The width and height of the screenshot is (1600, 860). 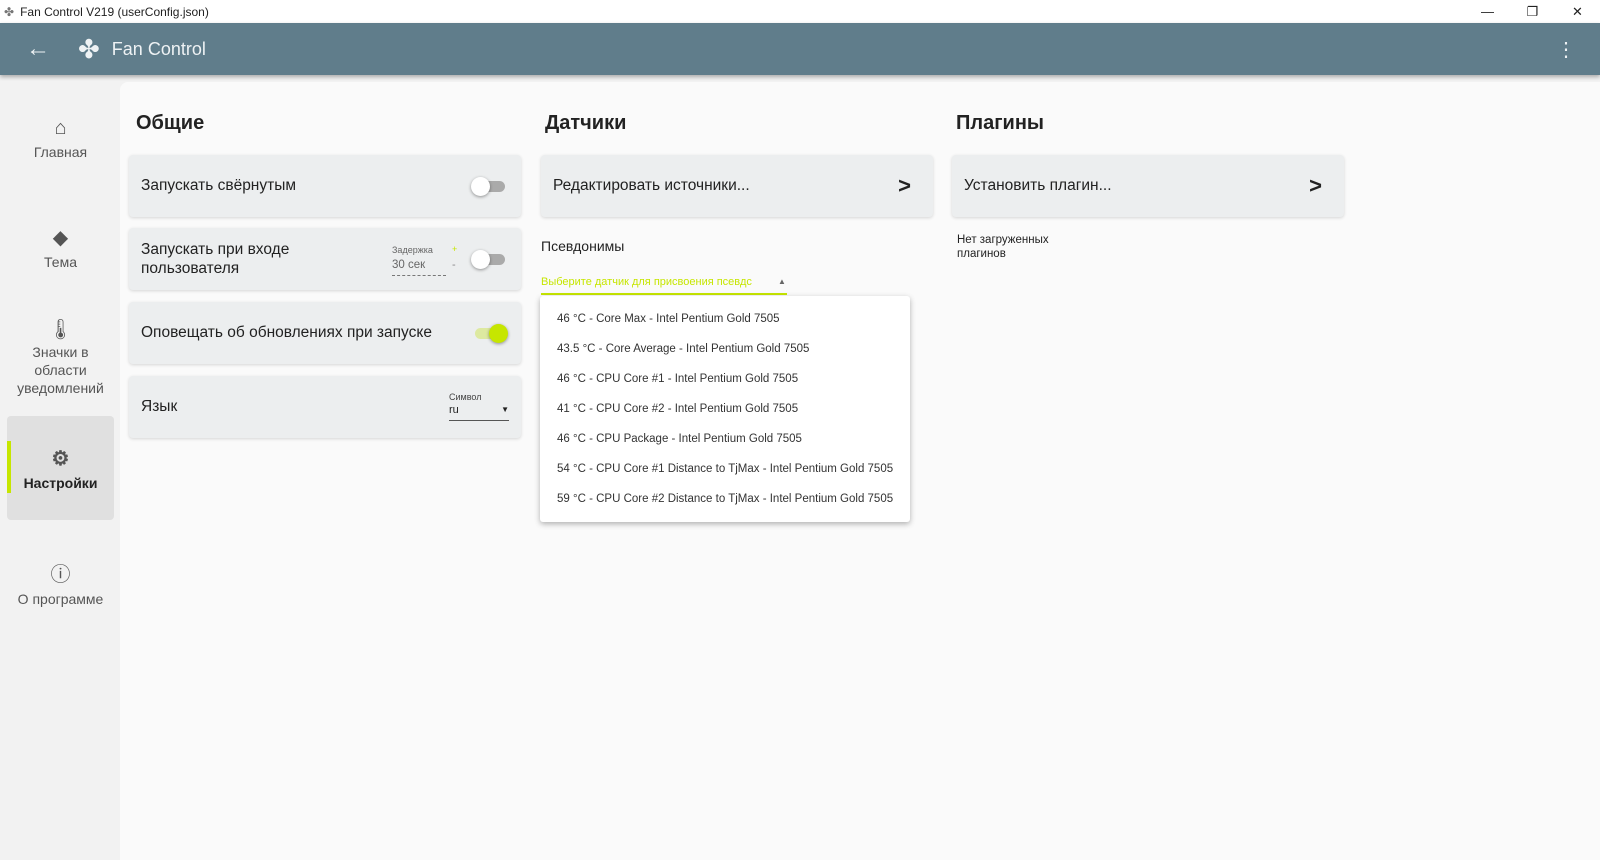 What do you see at coordinates (325, 407) in the screenshot?
I see `language-row: Язык Символ ru ▼` at bounding box center [325, 407].